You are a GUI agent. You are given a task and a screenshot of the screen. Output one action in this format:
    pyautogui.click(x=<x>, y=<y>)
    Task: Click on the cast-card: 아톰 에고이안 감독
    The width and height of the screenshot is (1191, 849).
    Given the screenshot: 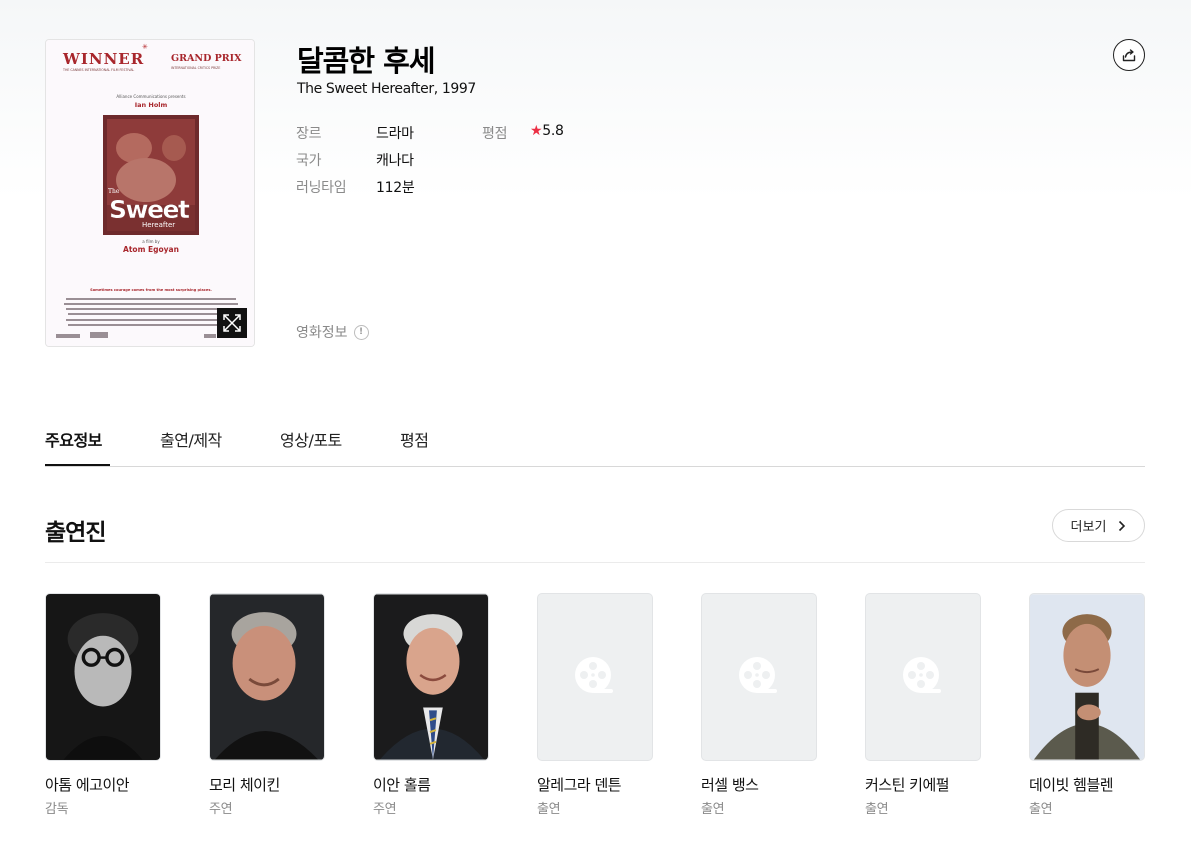 What is the action you would take?
    pyautogui.click(x=103, y=705)
    